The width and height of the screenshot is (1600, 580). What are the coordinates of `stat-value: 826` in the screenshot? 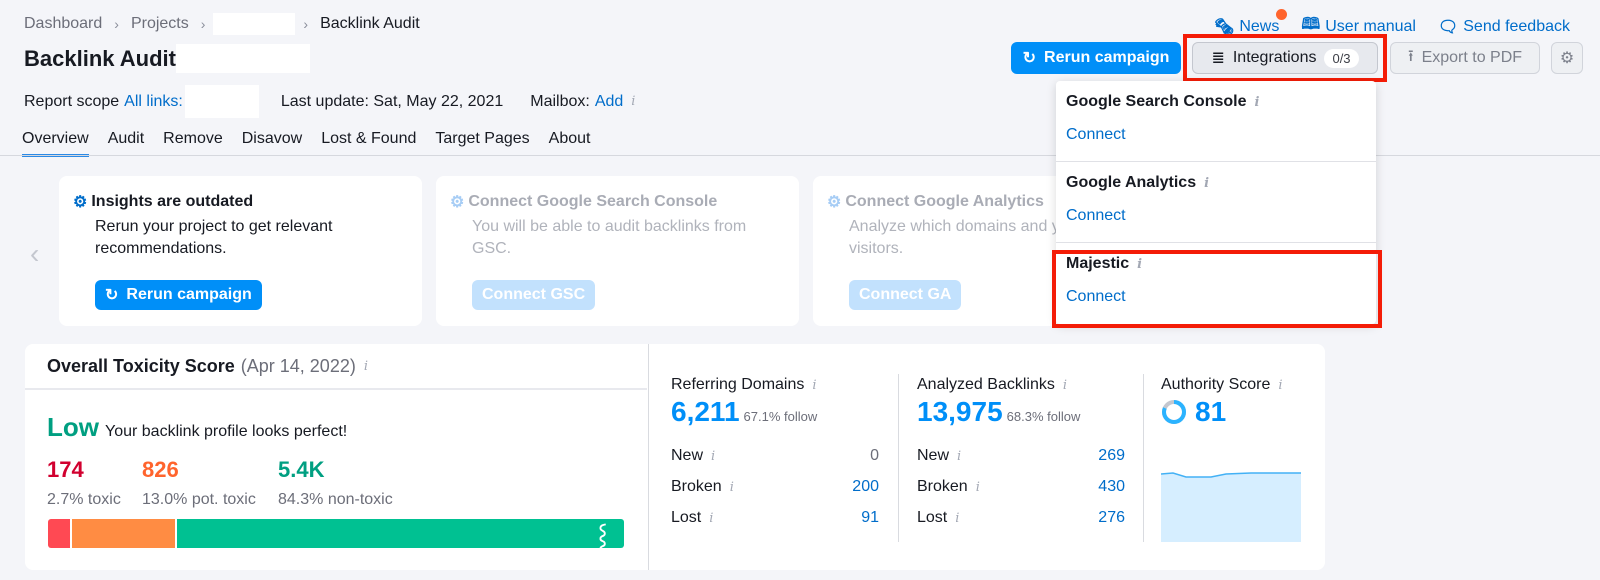 It's located at (160, 469).